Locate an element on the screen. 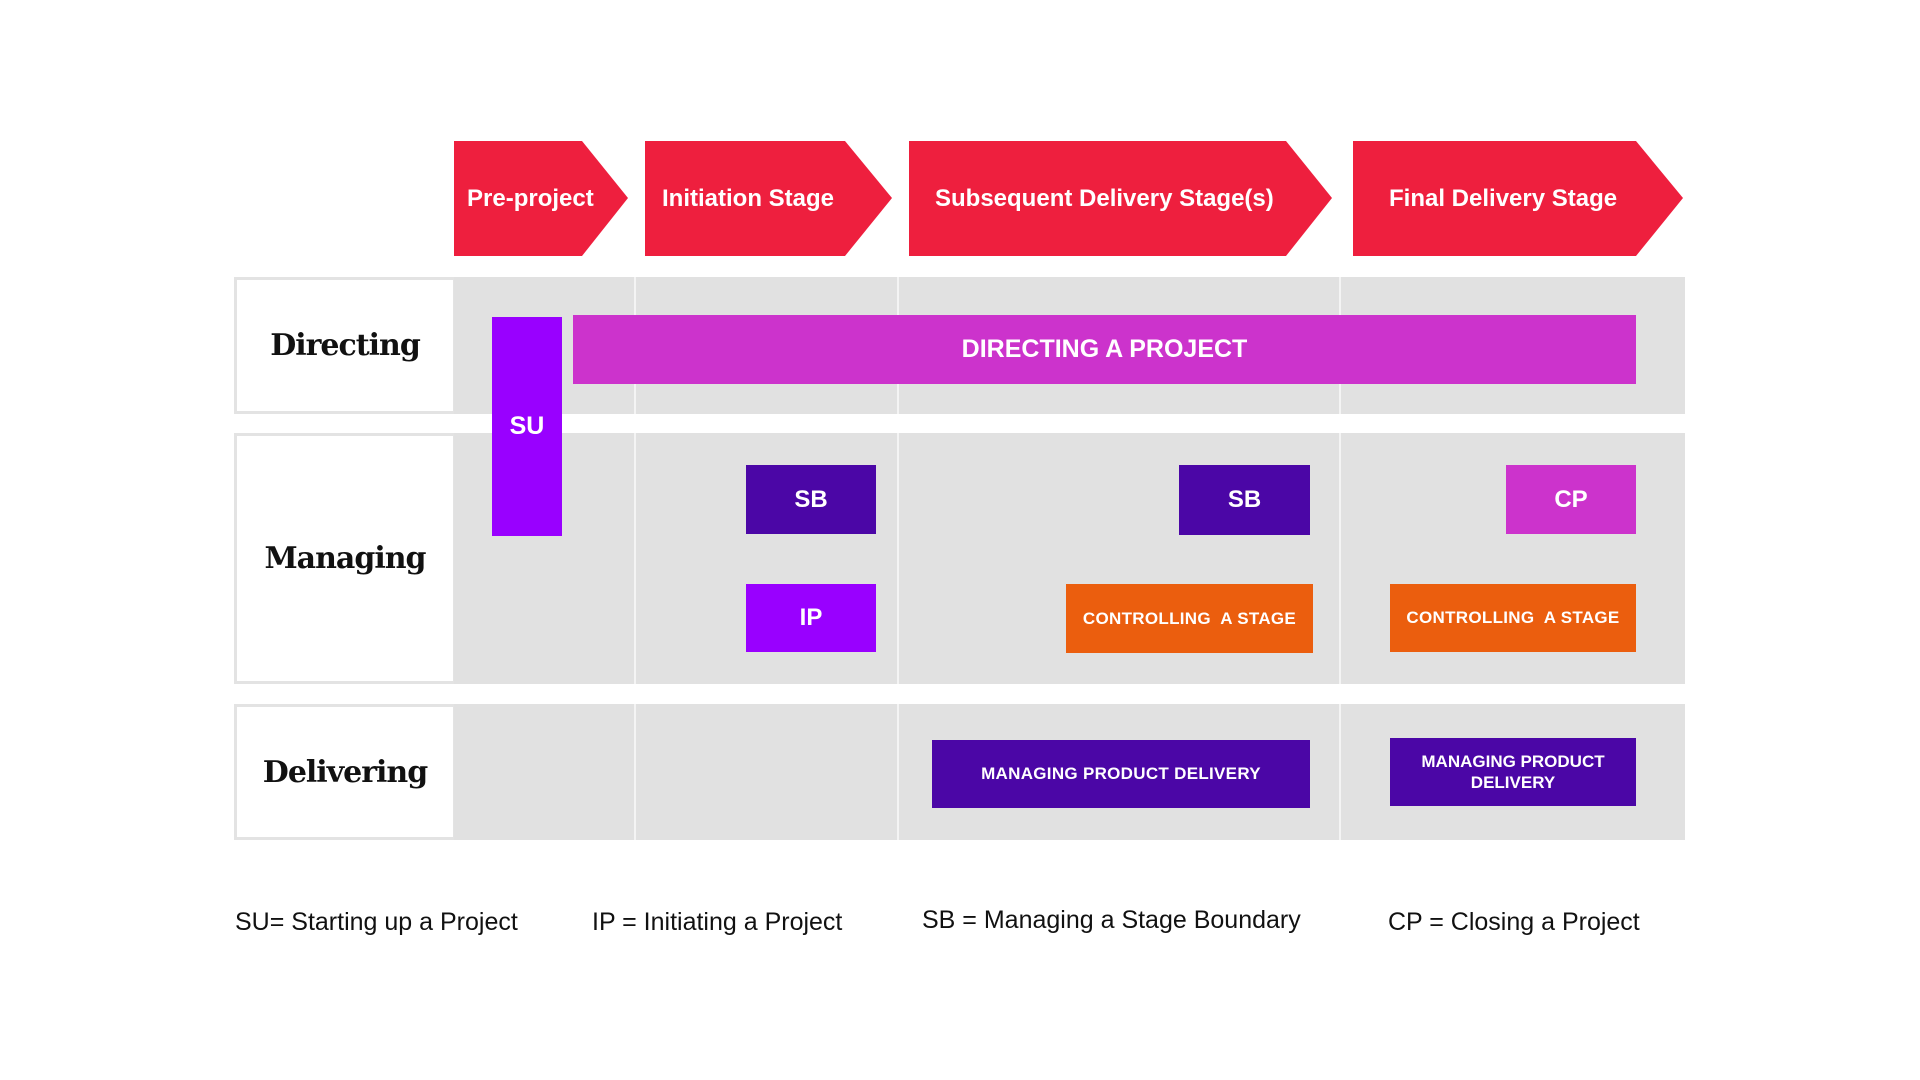 The width and height of the screenshot is (1920, 1080). row-label-delivering: Delivering is located at coordinates (345, 772).